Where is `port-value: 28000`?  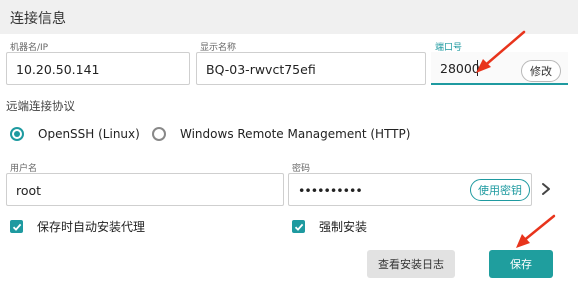 port-value: 28000 is located at coordinates (460, 68).